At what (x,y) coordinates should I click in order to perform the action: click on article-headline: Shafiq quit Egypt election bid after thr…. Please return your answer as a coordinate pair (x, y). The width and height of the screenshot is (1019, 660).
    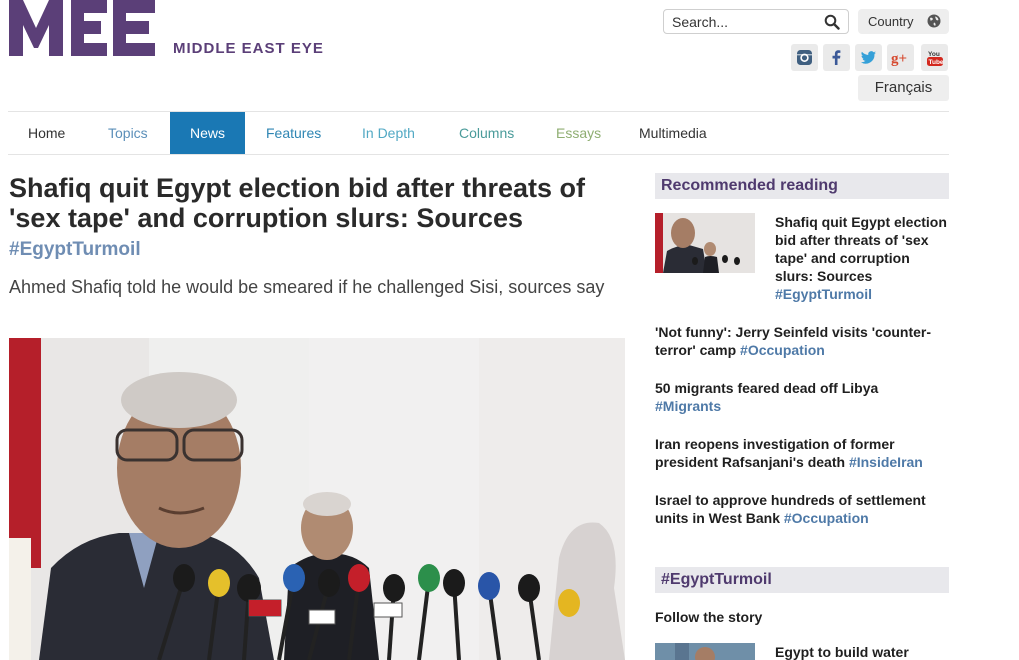
    Looking at the image, I should click on (297, 203).